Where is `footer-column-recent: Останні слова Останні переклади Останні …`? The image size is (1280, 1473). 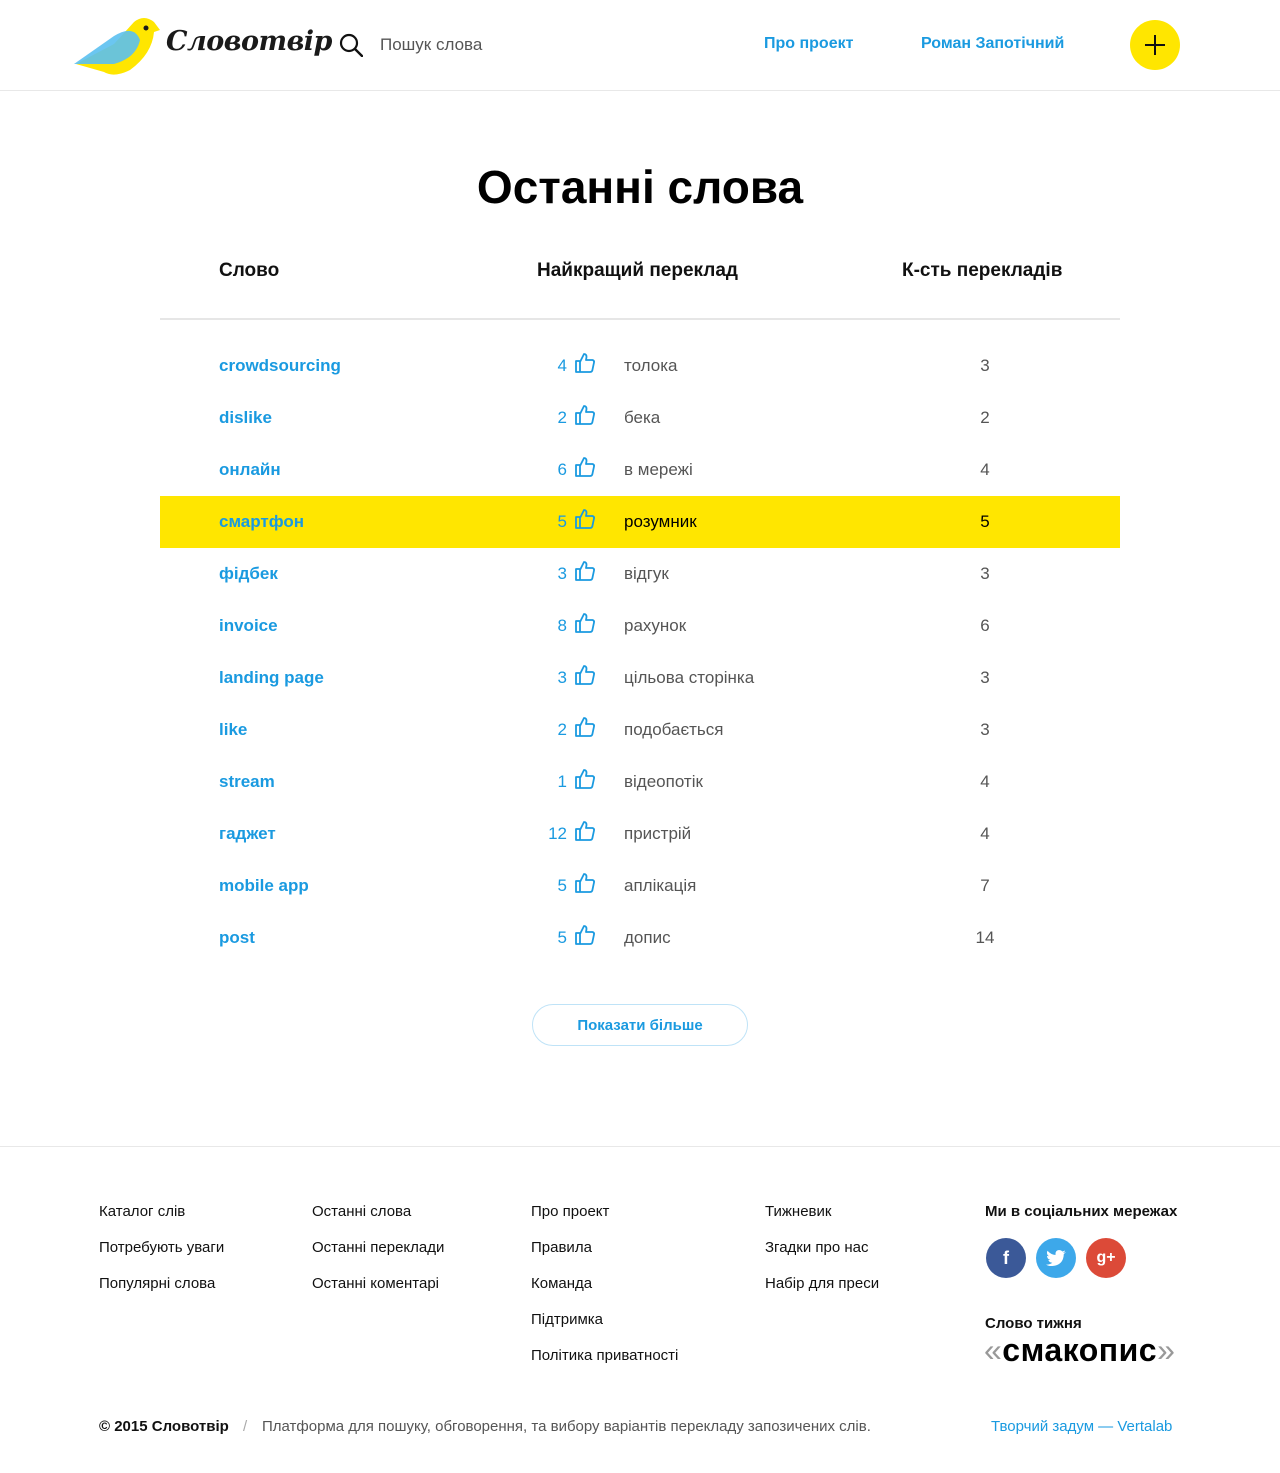
footer-column-recent: Останні слова Останні переклади Останні … is located at coordinates (378, 1257).